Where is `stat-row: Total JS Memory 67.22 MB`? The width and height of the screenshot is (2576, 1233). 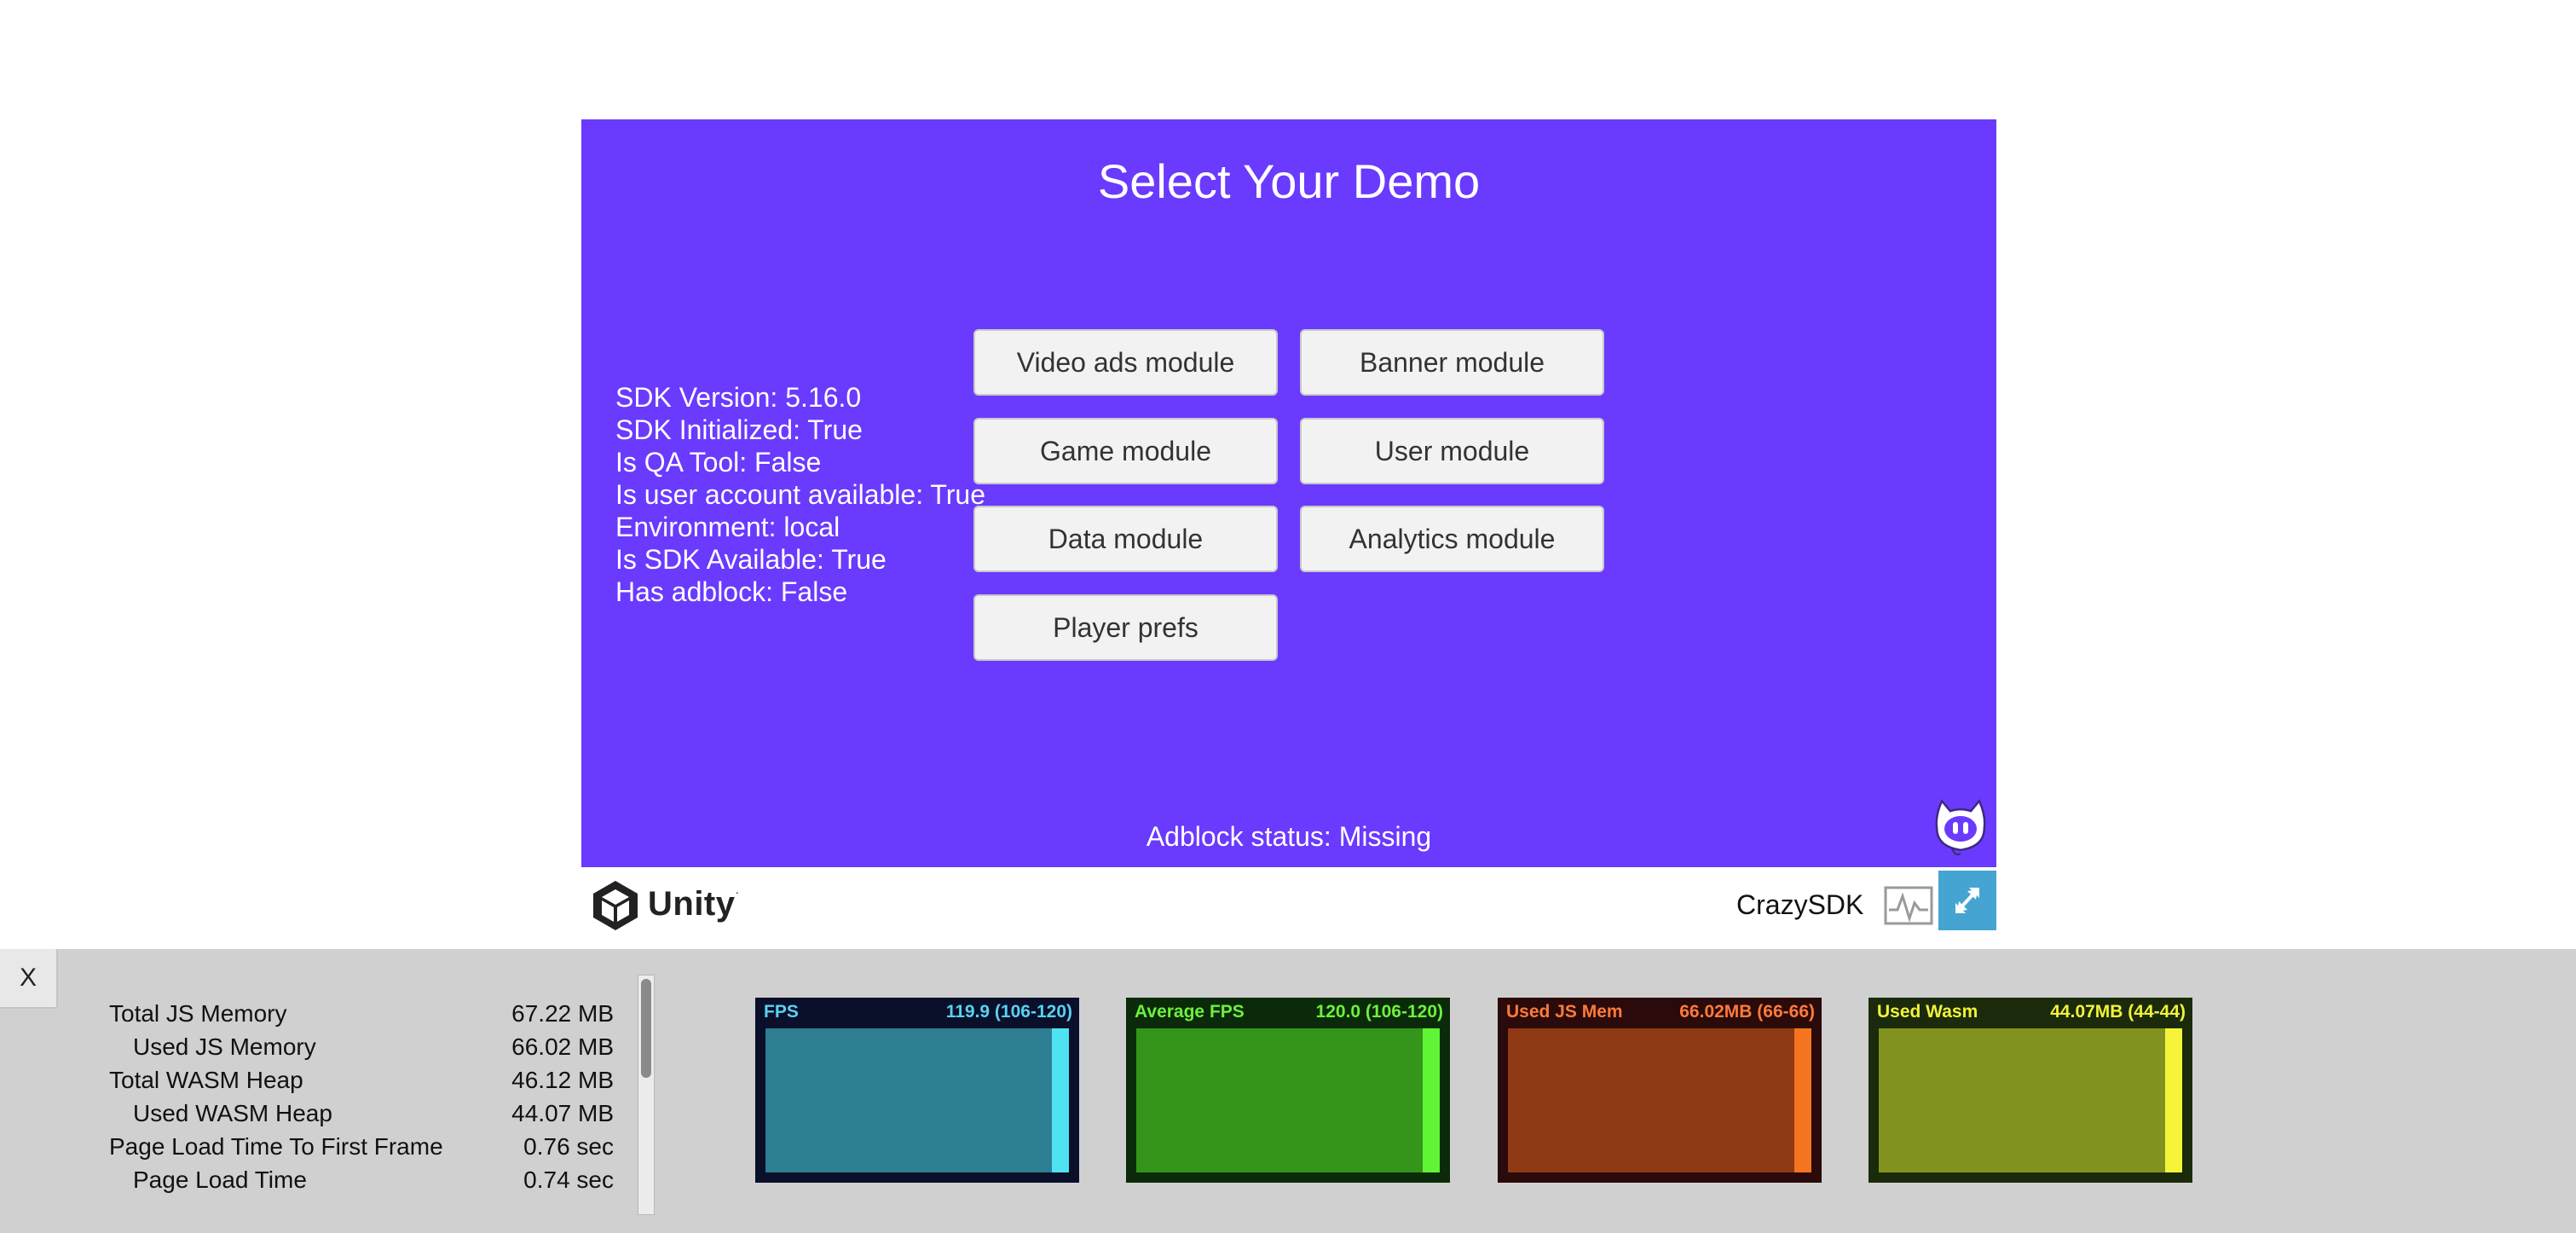 stat-row: Total JS Memory 67.22 MB is located at coordinates (361, 1013).